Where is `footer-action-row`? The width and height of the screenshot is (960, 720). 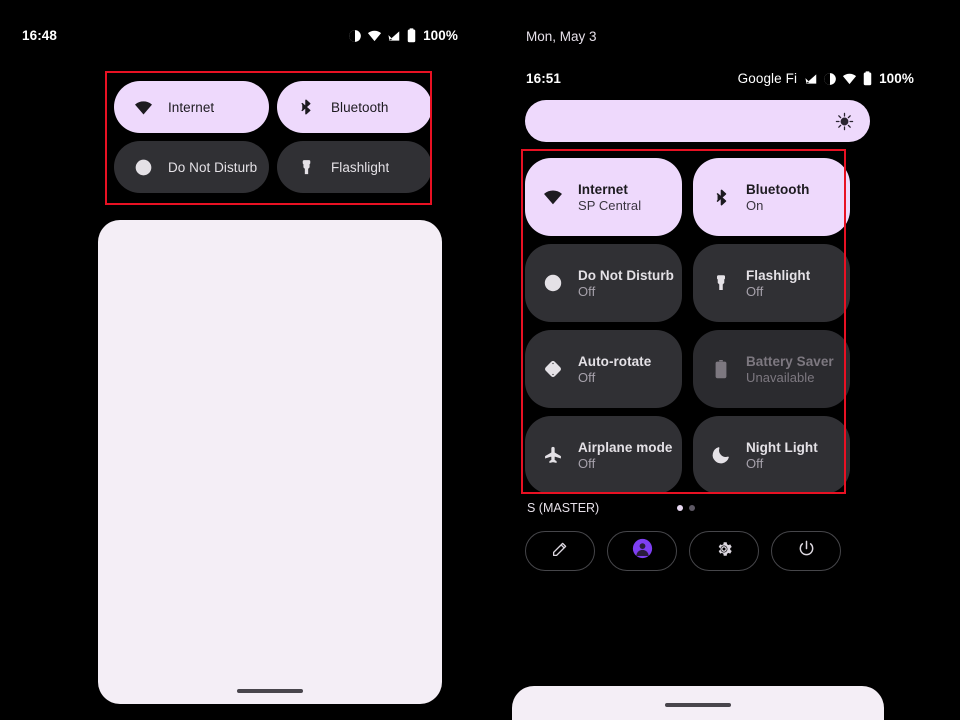 footer-action-row is located at coordinates (683, 551).